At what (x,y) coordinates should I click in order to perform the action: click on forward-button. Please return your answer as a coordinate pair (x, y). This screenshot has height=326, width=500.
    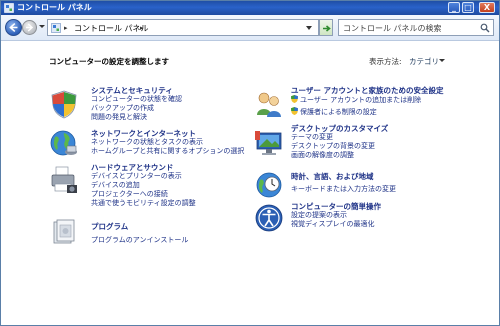
    Looking at the image, I should click on (29, 27).